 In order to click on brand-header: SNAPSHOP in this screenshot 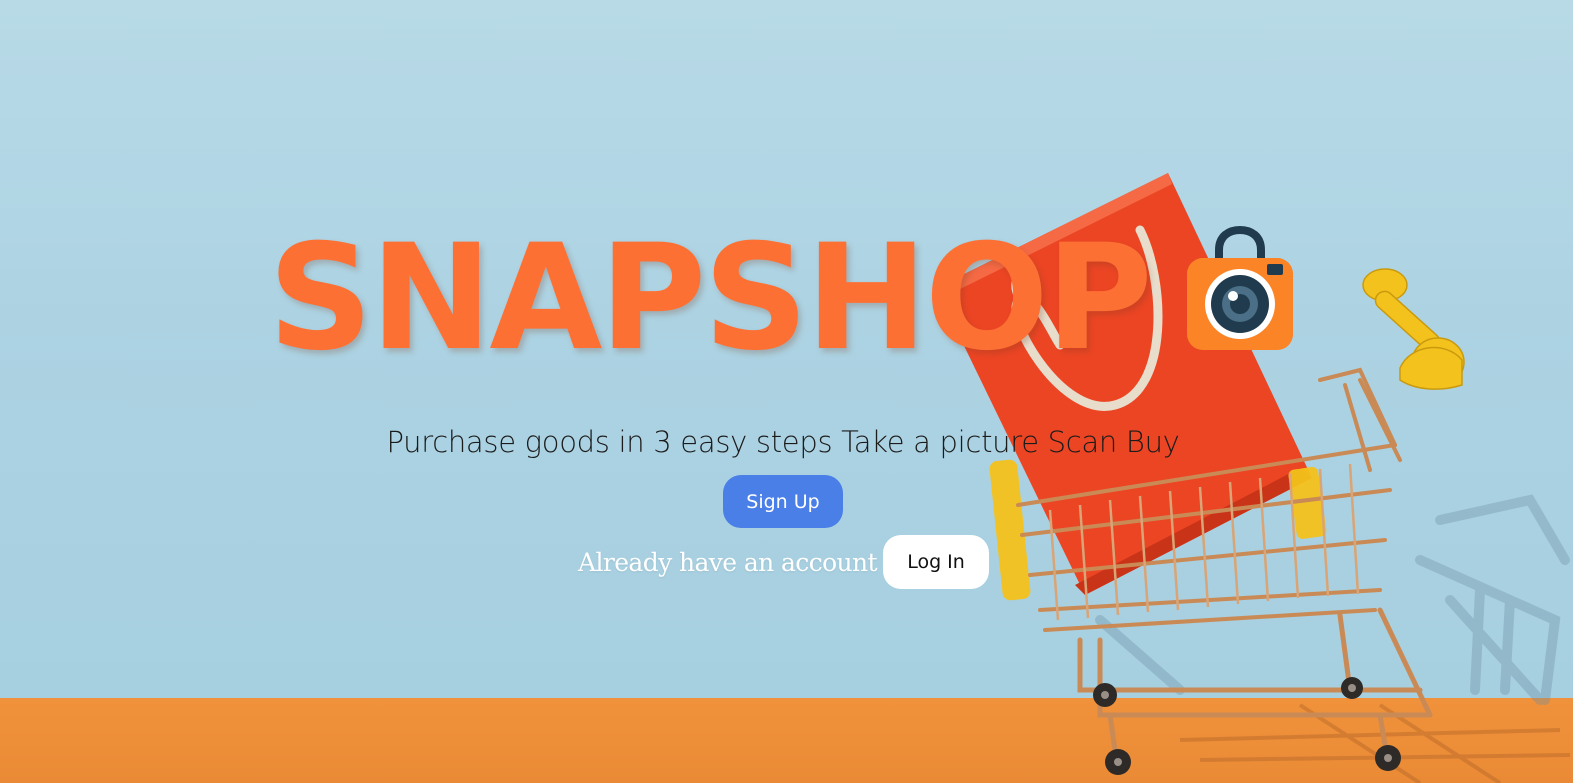, I will do `click(710, 298)`.